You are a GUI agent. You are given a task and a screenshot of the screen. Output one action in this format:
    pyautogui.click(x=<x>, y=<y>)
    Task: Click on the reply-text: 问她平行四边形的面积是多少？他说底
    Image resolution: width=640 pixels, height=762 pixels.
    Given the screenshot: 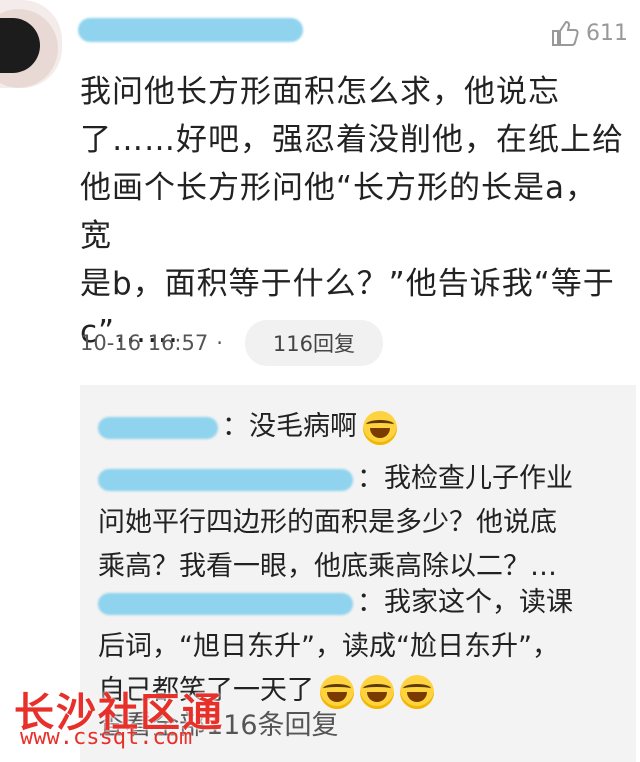 What is the action you would take?
    pyautogui.click(x=327, y=522)
    